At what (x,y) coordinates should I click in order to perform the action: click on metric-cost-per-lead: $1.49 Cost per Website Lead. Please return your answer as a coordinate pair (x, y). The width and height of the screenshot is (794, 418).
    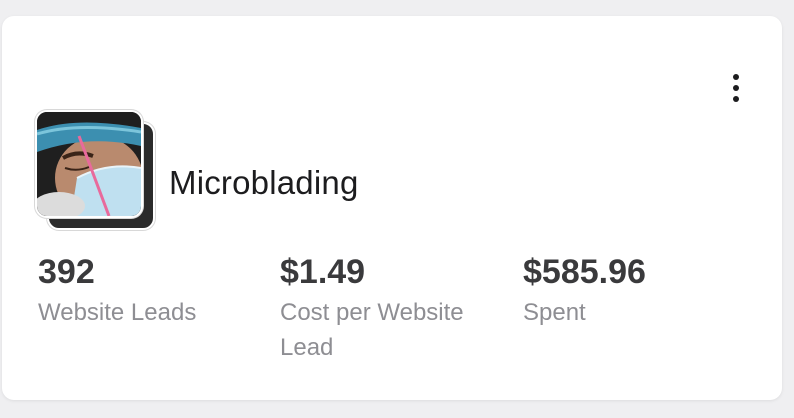
    Looking at the image, I should click on (372, 308).